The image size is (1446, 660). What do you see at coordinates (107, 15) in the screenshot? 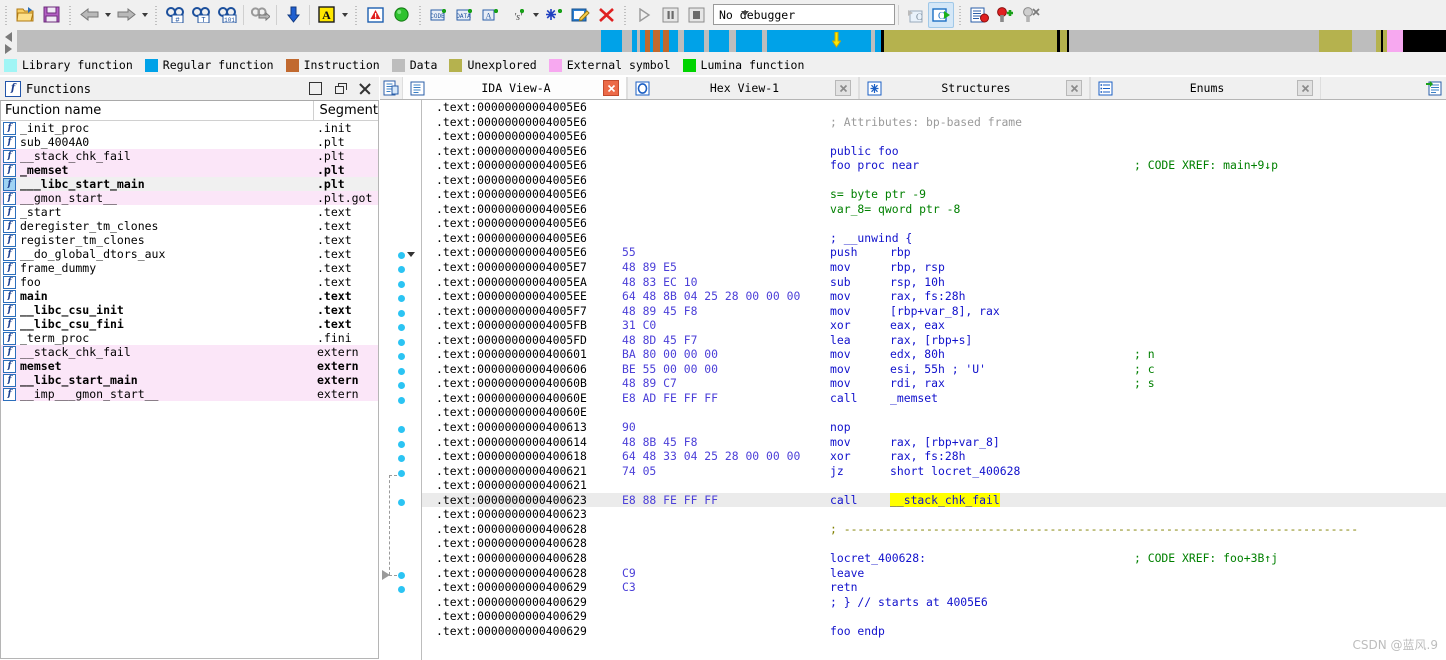
I see `back-dropdown-icon` at bounding box center [107, 15].